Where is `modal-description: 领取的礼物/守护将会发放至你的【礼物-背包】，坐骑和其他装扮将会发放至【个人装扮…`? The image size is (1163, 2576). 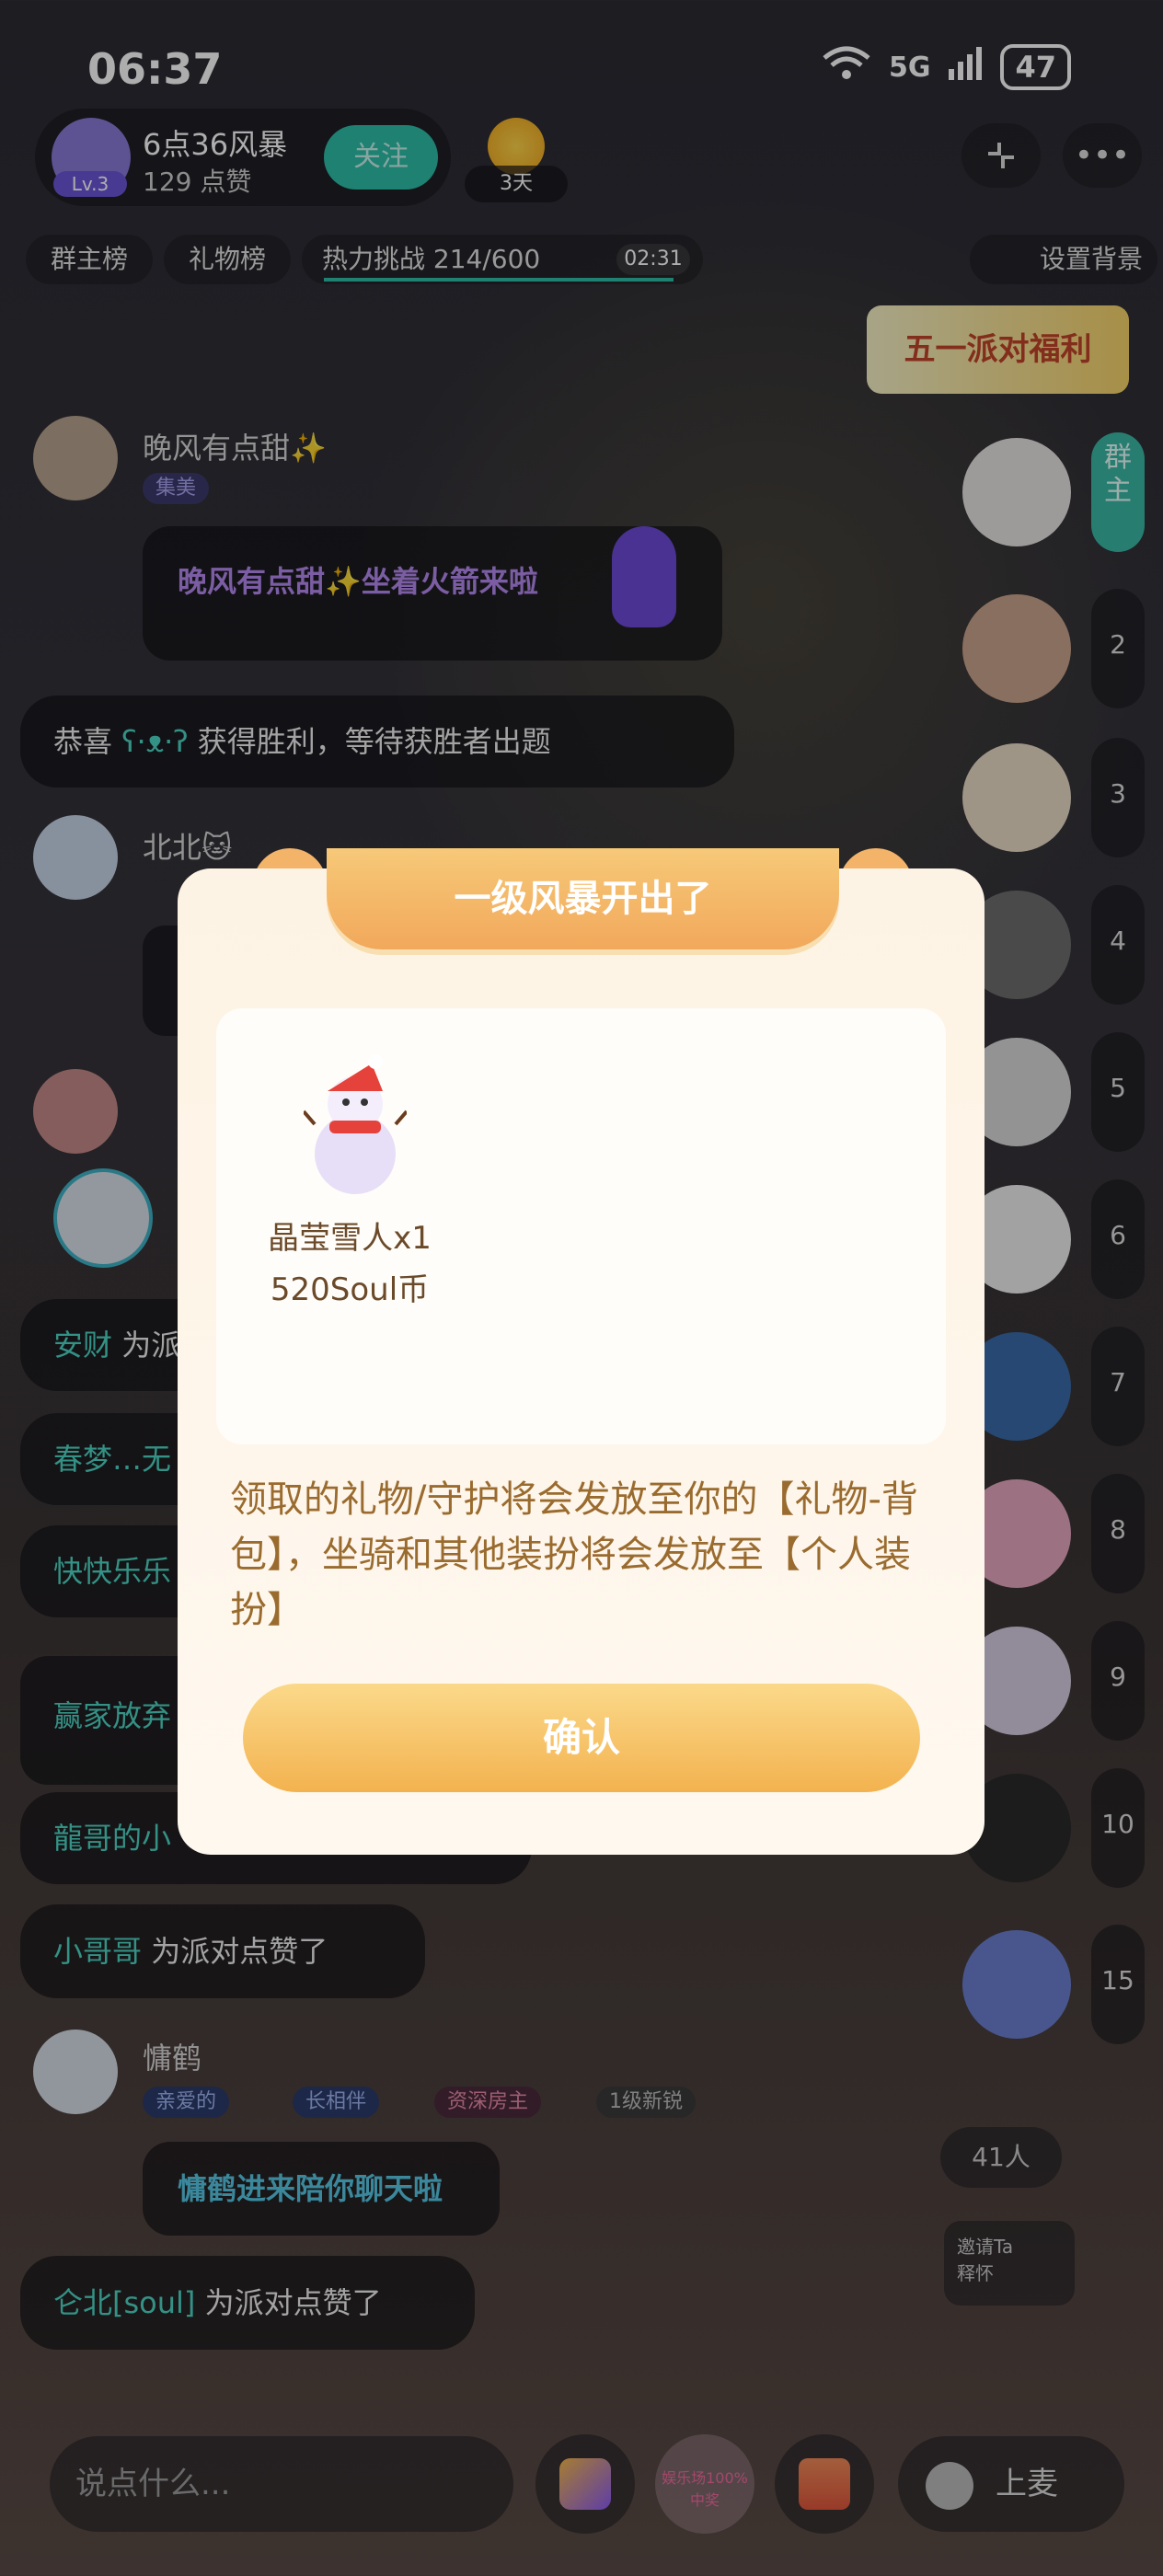 modal-description: 领取的礼物/守护将会发放至你的【礼物-背包】，坐骑和其他装扮将会发放至【个人装扮… is located at coordinates (574, 1554).